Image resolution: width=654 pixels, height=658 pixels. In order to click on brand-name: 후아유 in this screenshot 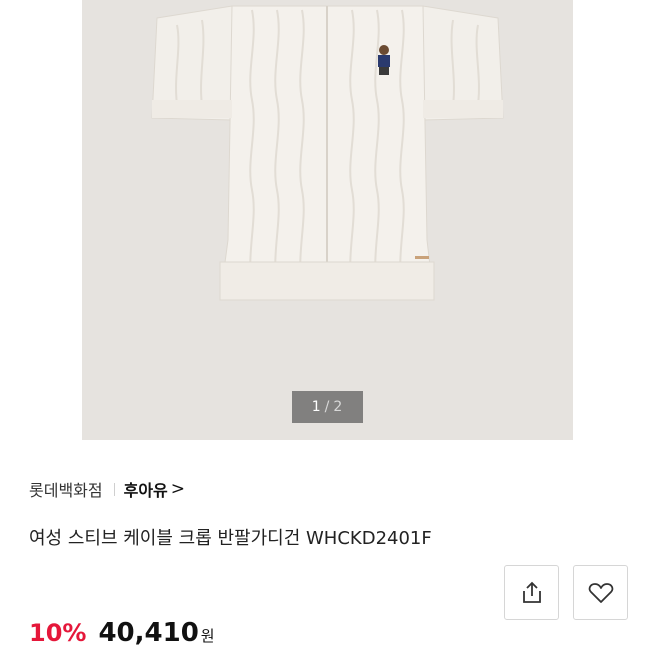, I will do `click(145, 490)`.